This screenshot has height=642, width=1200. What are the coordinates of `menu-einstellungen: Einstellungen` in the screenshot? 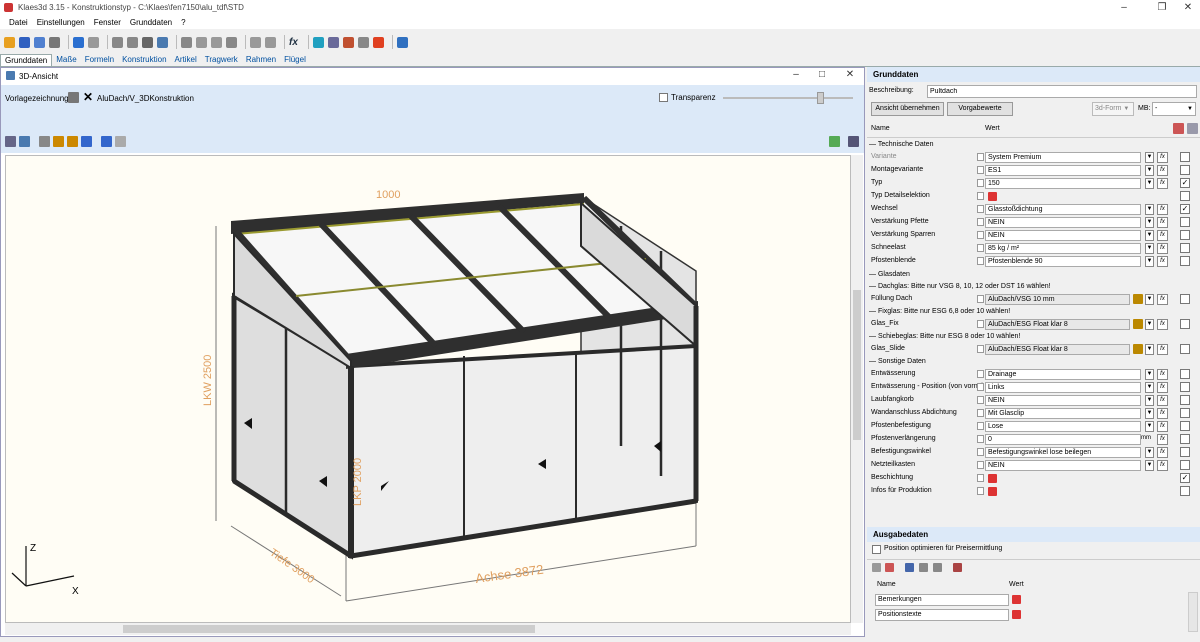 It's located at (61, 22).